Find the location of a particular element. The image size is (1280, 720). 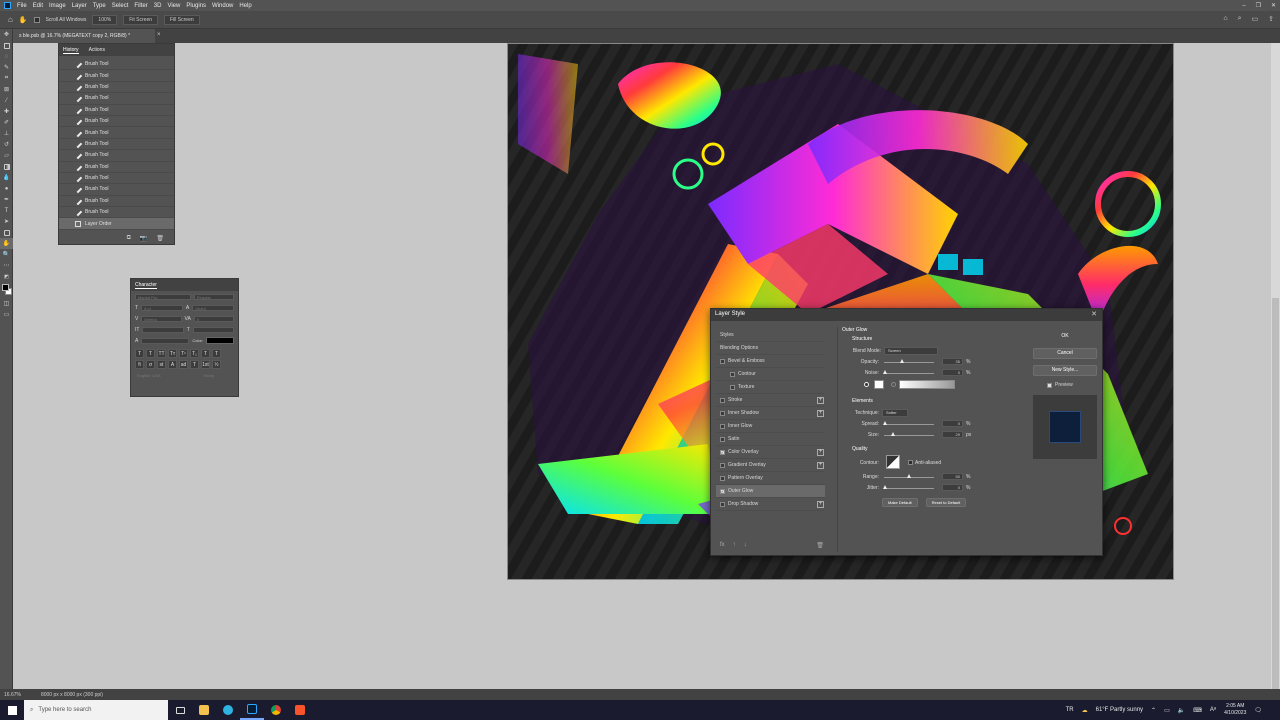

document-info: 8000 px x 8000 px (300 ppi) is located at coordinates (72, 695).